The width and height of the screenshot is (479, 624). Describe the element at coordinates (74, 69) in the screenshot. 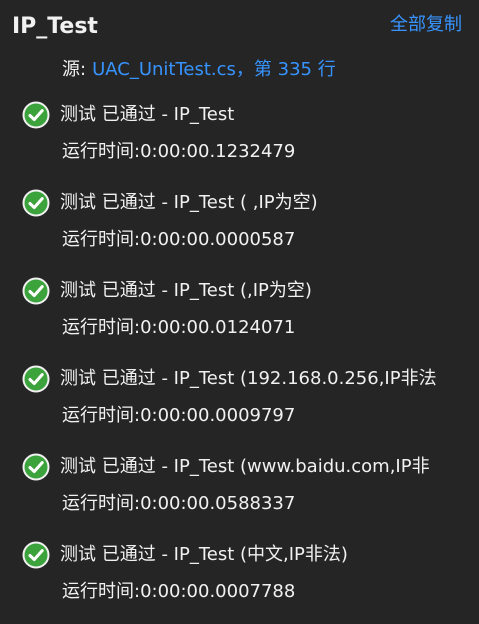

I see `source-label: 源:` at that location.